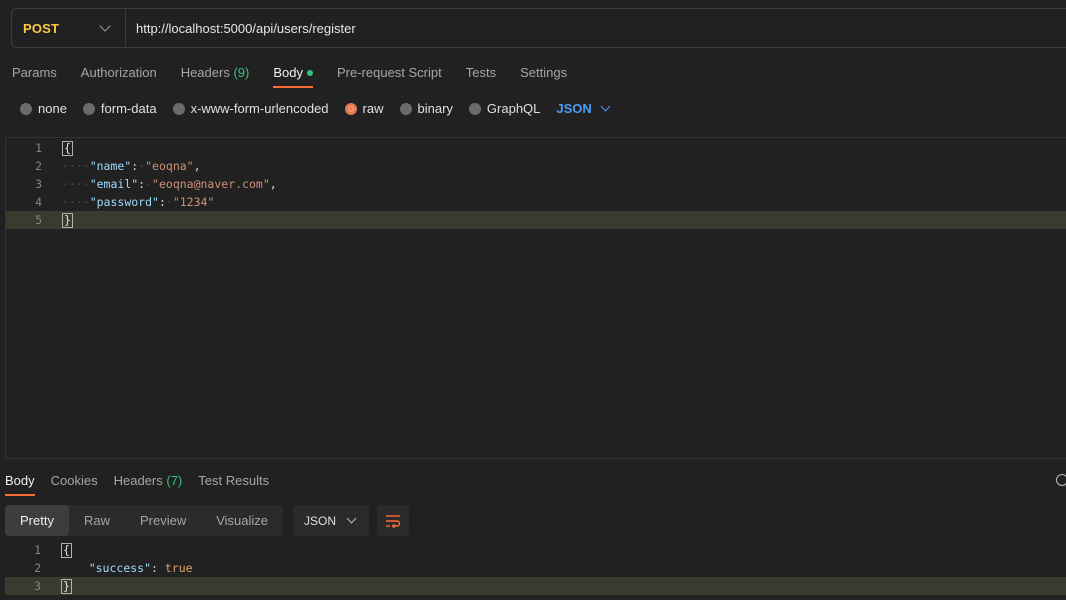  What do you see at coordinates (114, 184) in the screenshot?
I see `json-key: "email"` at bounding box center [114, 184].